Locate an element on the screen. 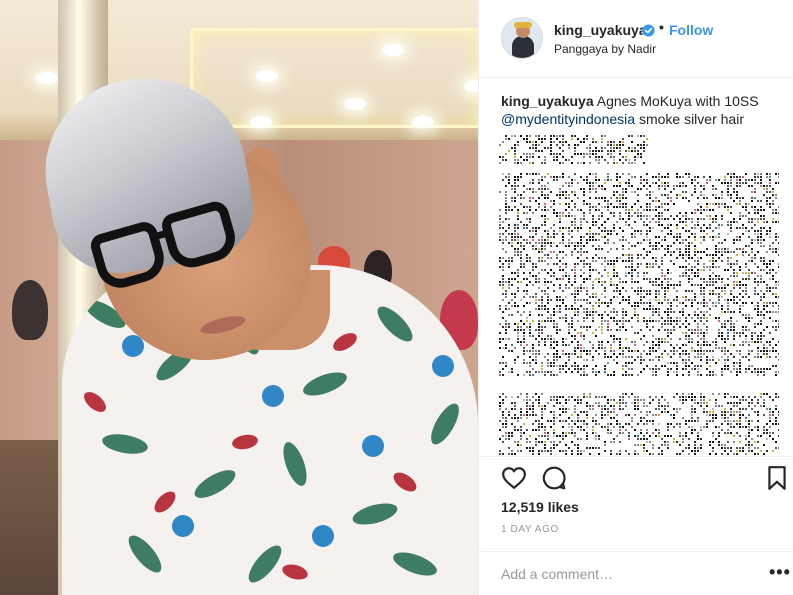 The image size is (793, 595). post-header: king_uyakuya • Follow Panggaya by Nadir is located at coordinates (636, 39).